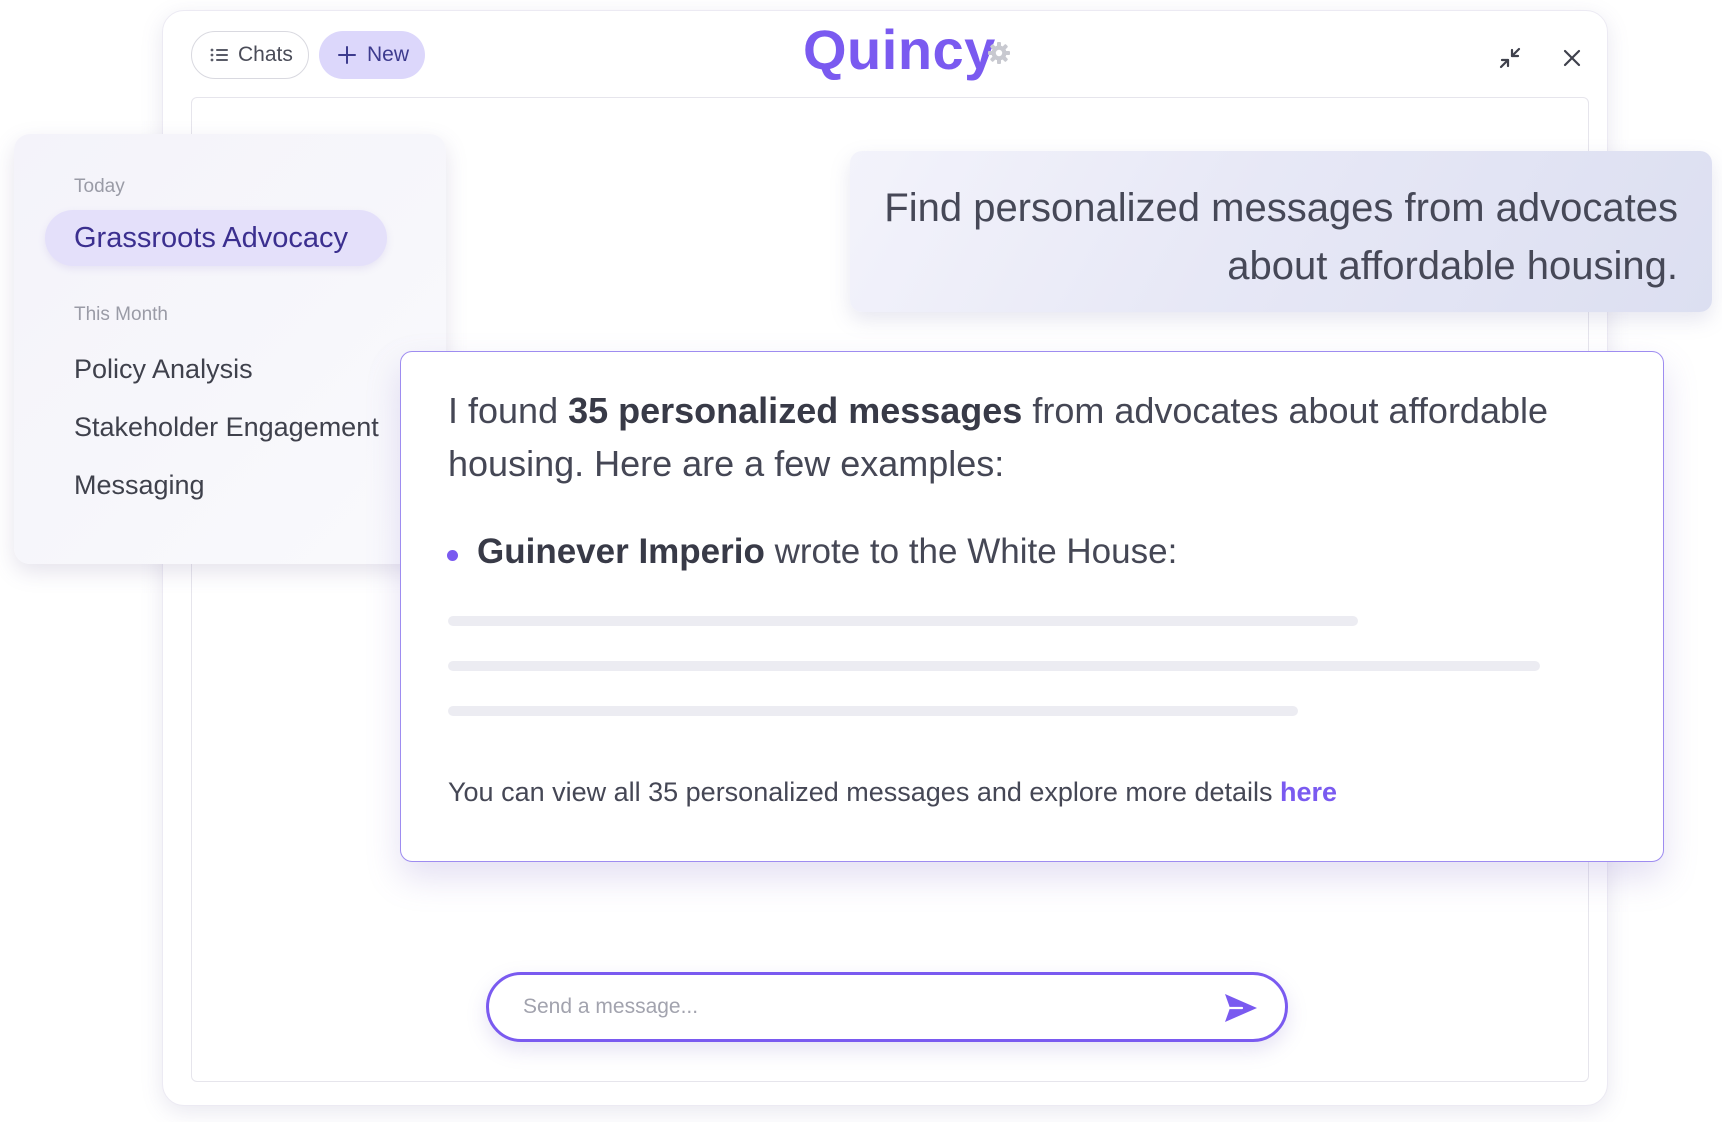 The image size is (1722, 1122). I want to click on chats-button: Chats, so click(250, 55).